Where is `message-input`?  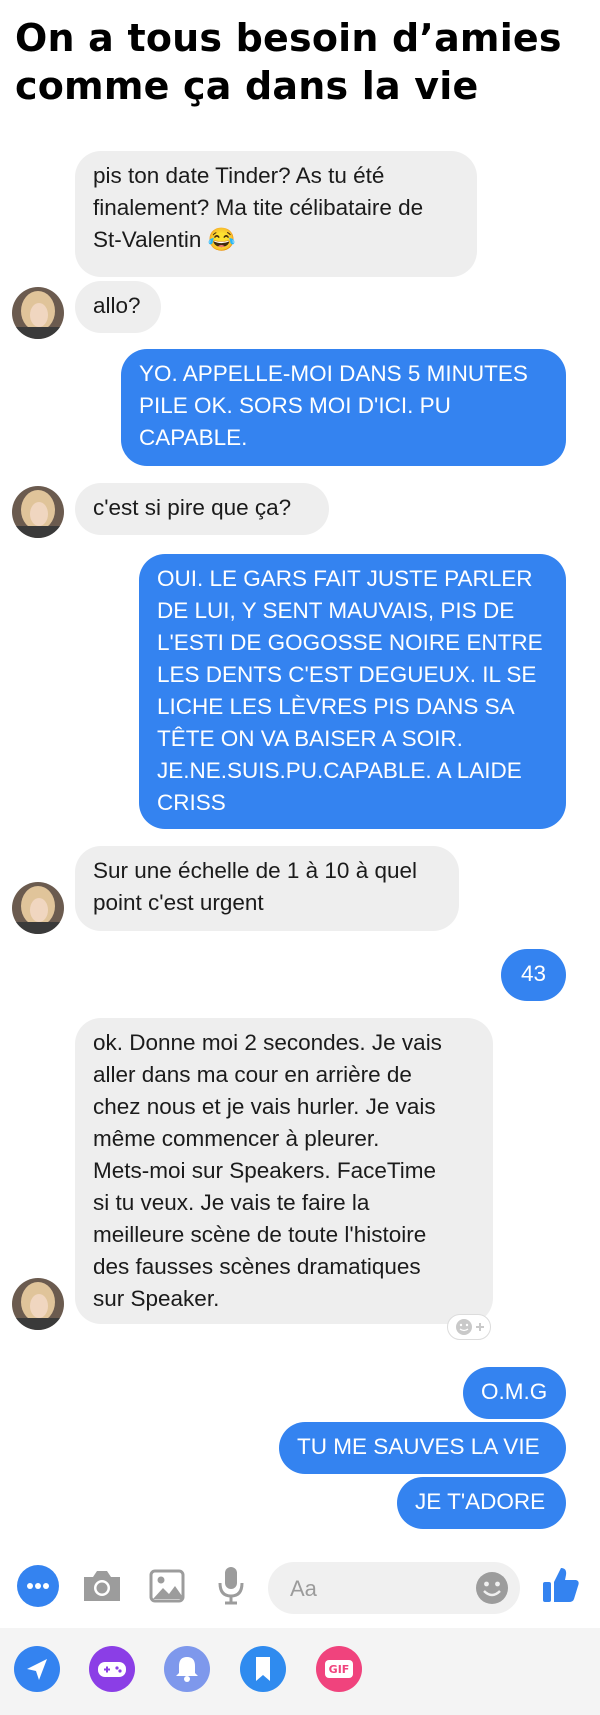 message-input is located at coordinates (375, 1589).